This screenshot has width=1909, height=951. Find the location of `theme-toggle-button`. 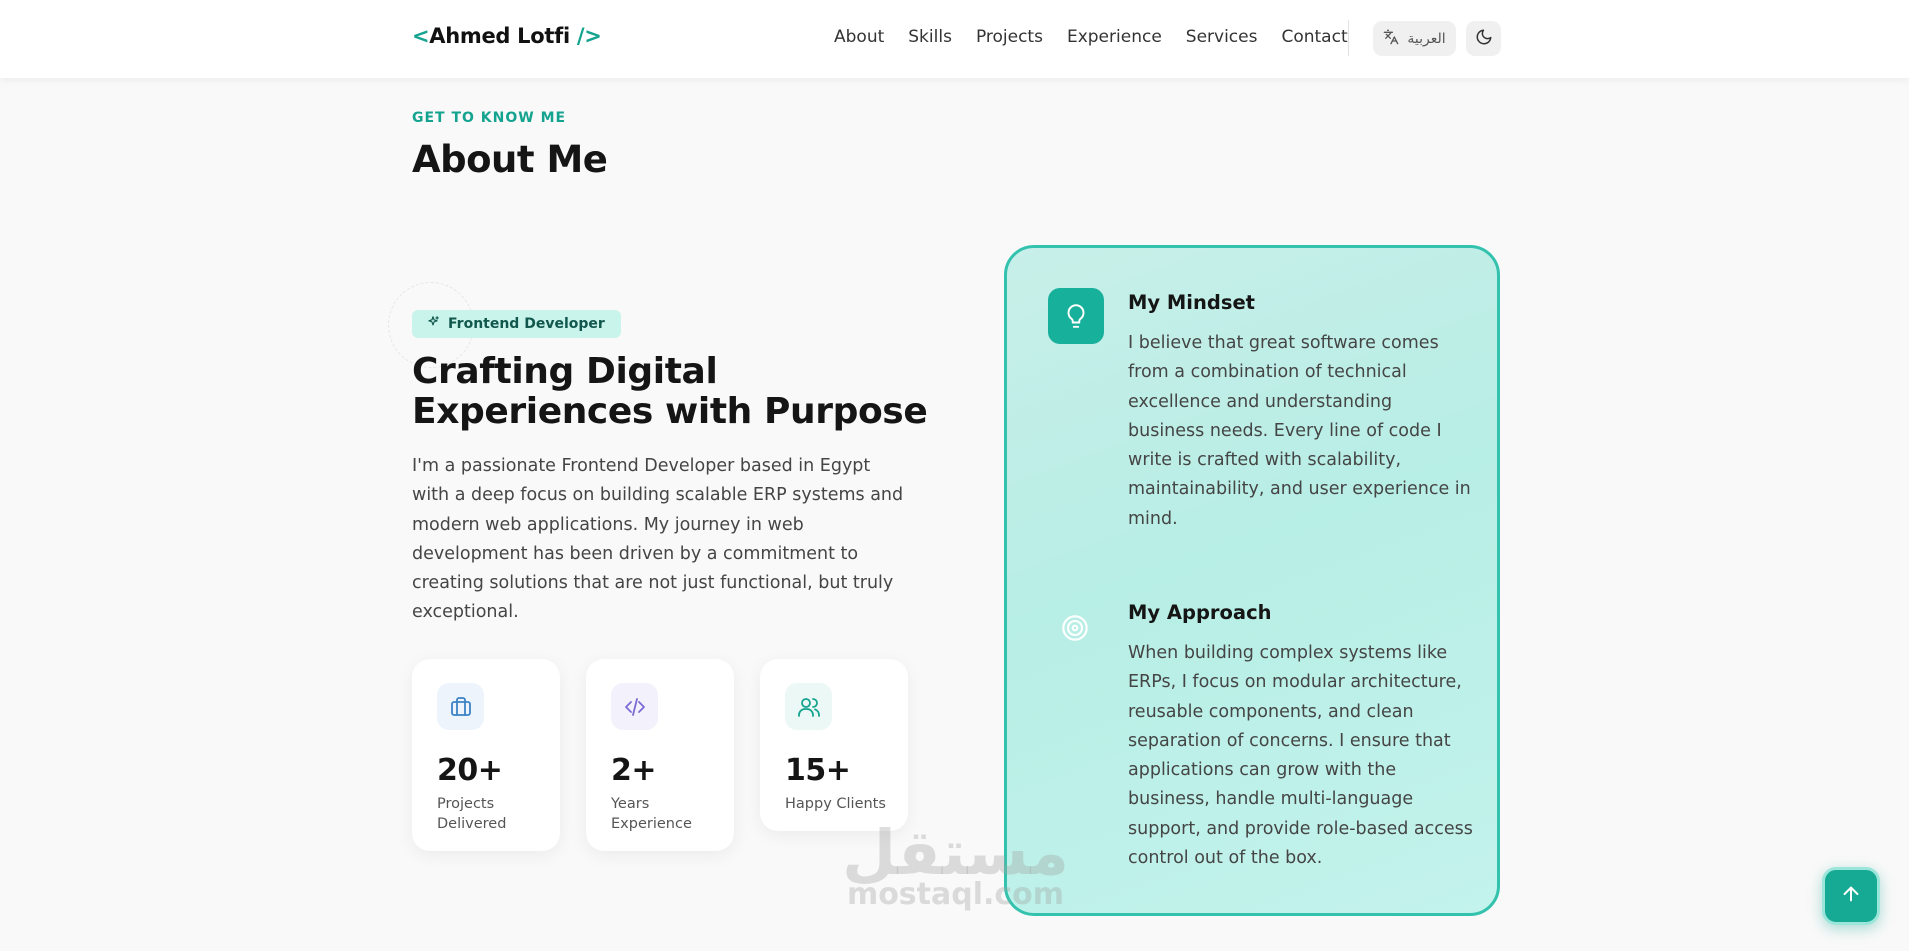

theme-toggle-button is located at coordinates (1483, 38).